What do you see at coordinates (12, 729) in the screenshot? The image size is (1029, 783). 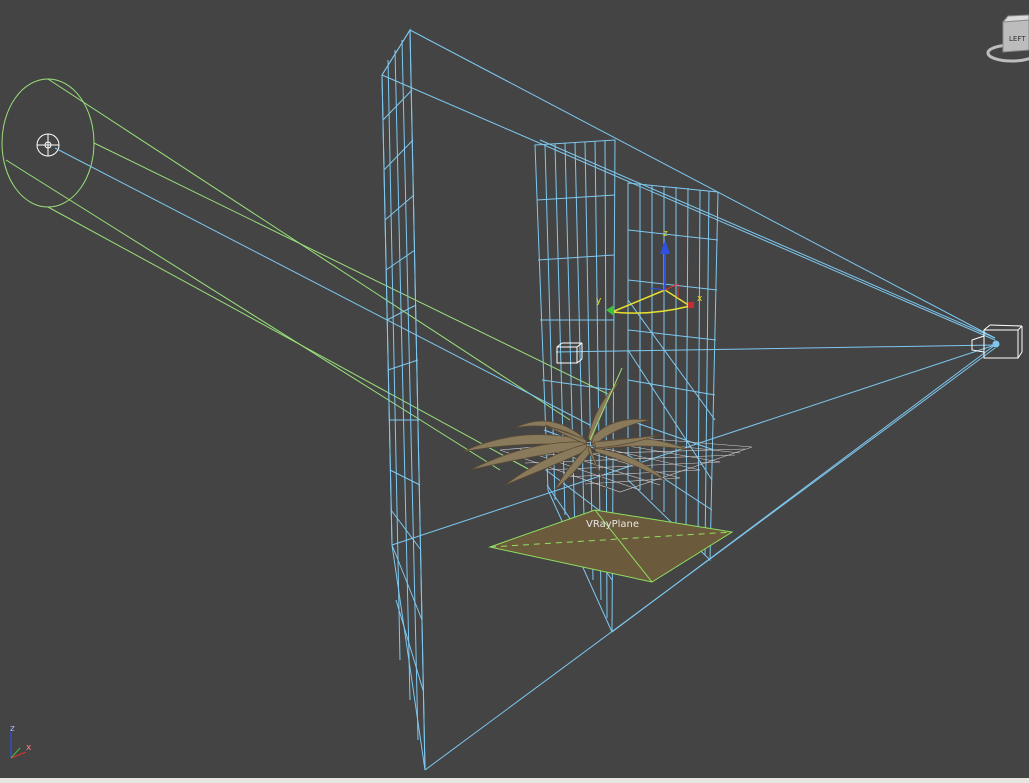 I see `world-axis-z-label: z` at bounding box center [12, 729].